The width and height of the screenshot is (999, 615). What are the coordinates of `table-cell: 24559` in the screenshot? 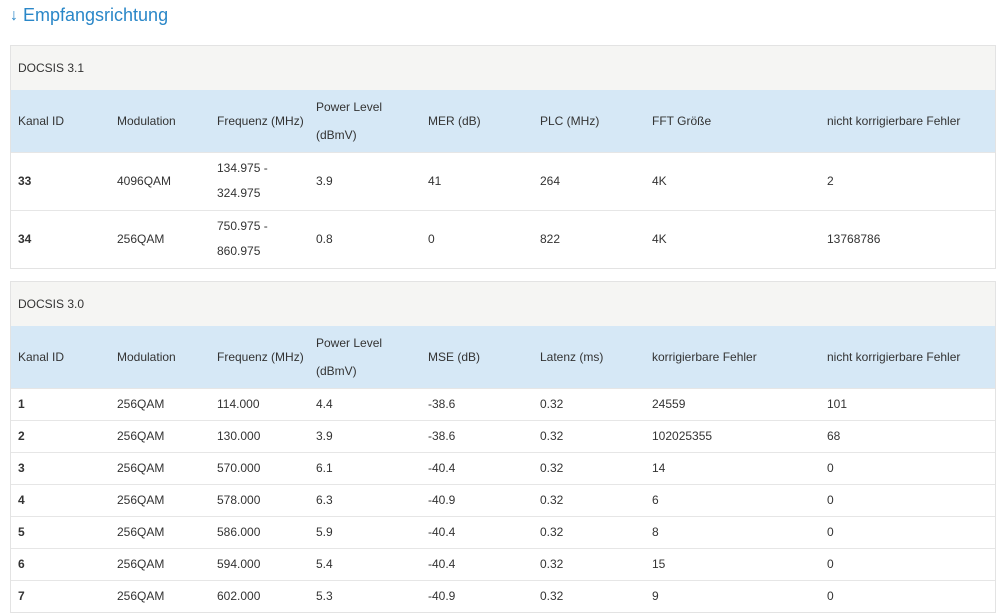 It's located at (732, 403).